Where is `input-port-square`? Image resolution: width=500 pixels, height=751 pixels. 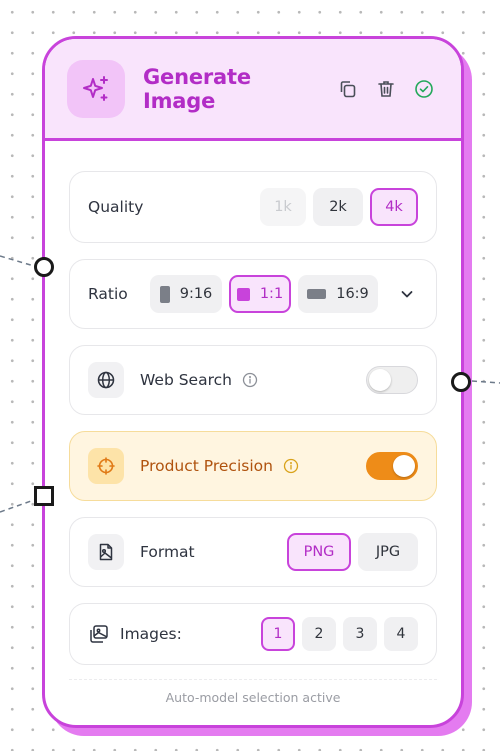
input-port-square is located at coordinates (44, 496).